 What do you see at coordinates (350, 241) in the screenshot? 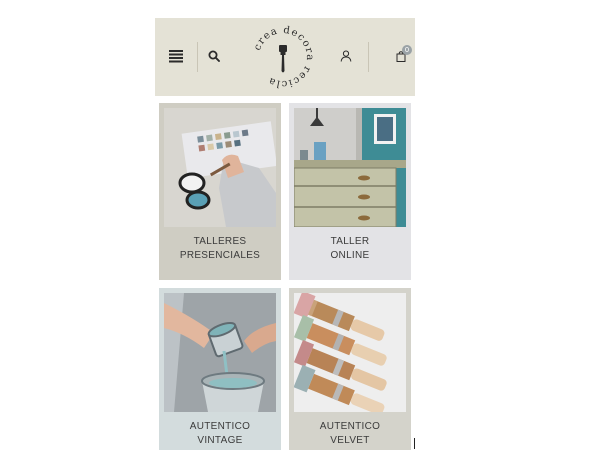
I see `category-label-line: TALLER` at bounding box center [350, 241].